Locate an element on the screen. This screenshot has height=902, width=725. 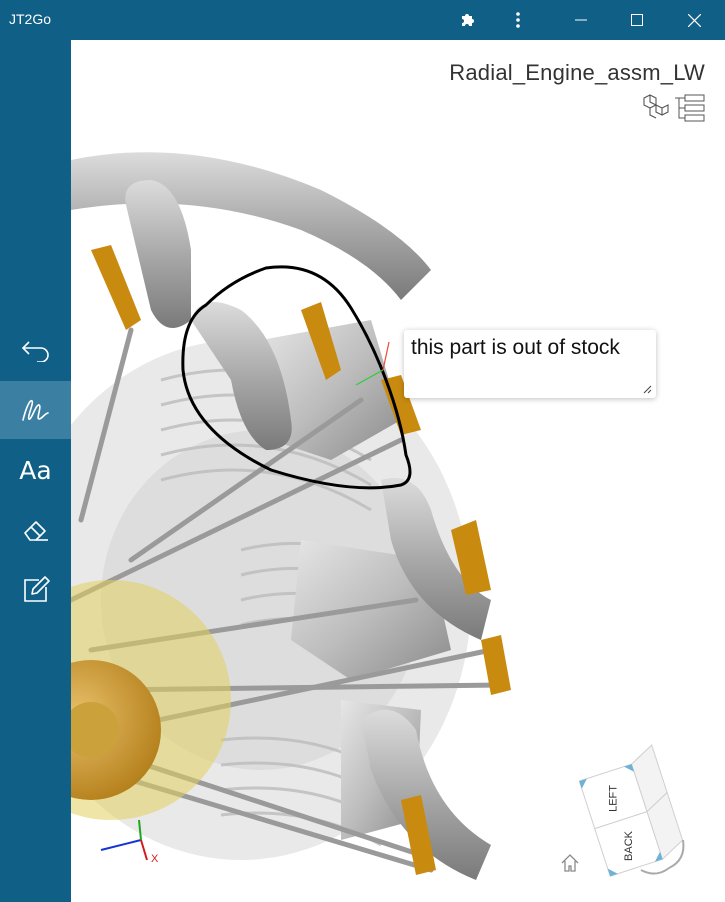
note-textbox: this part is out of stock is located at coordinates (530, 364).